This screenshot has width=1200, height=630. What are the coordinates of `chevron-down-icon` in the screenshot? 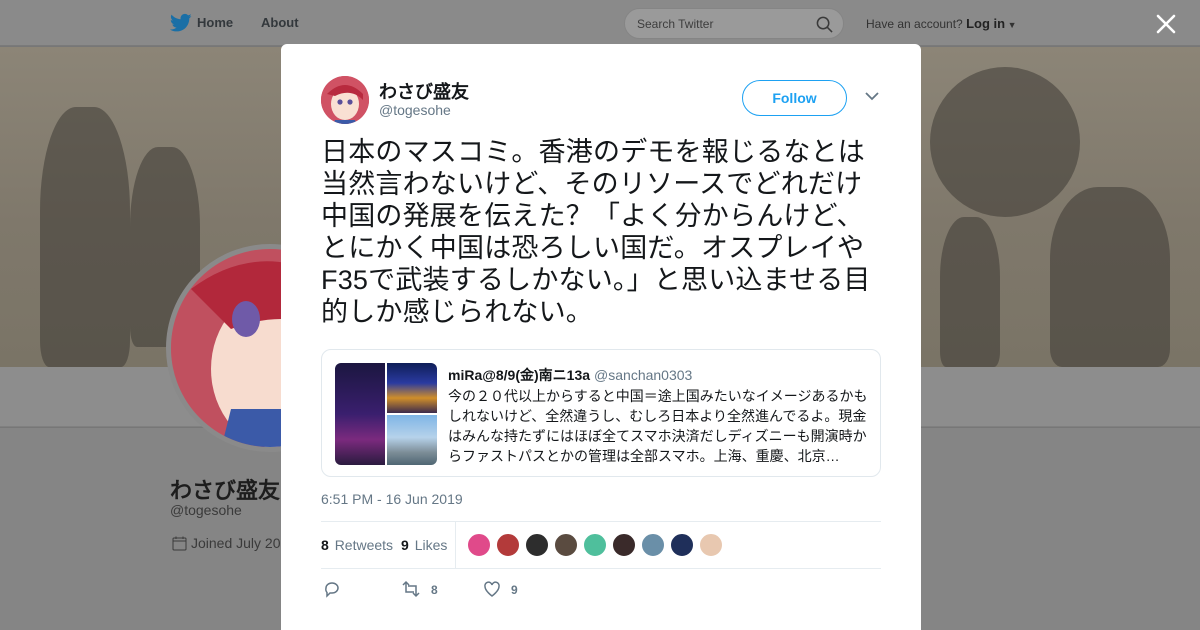 It's located at (872, 96).